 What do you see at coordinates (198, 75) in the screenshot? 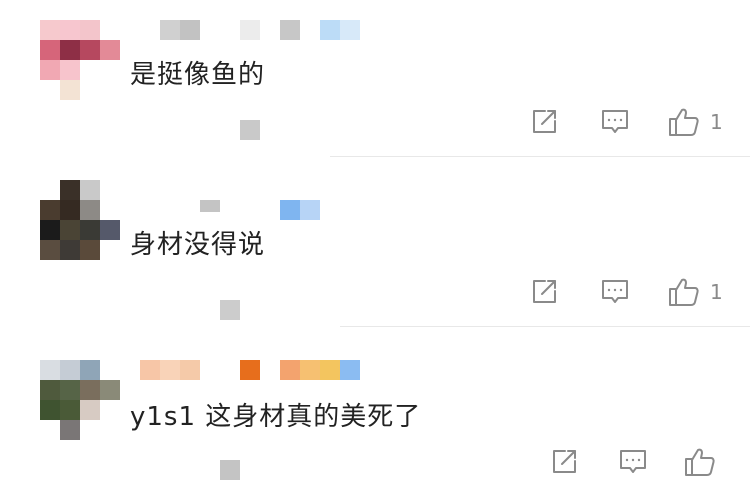
I see `comment-text: 是挺像鱼的` at bounding box center [198, 75].